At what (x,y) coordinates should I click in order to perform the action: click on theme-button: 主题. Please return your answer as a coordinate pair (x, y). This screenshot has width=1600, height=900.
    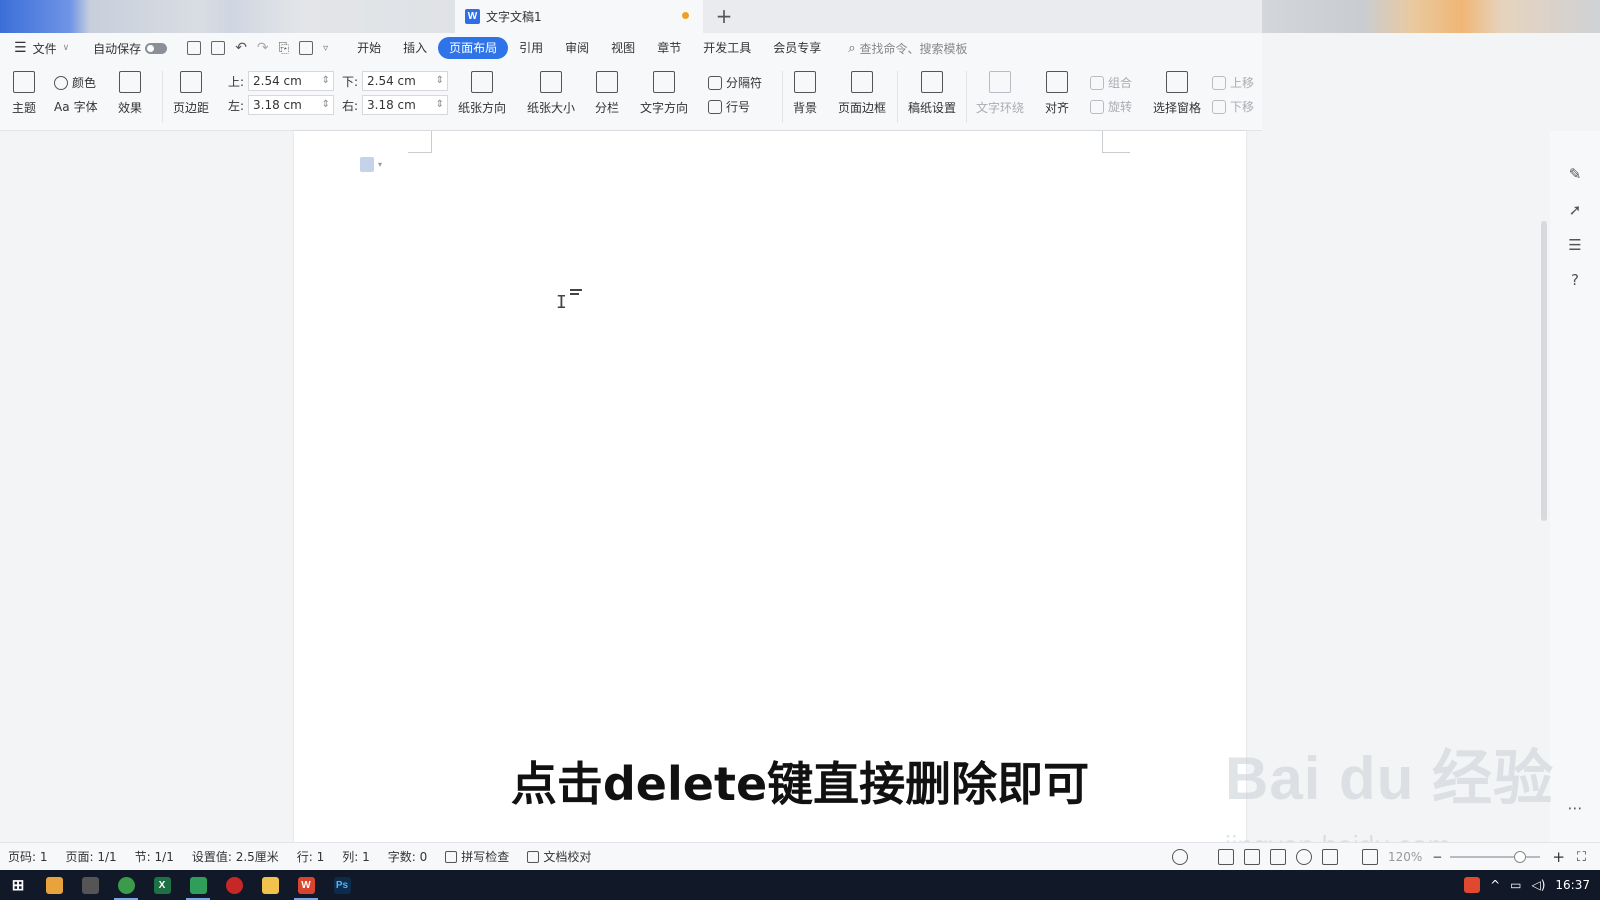
    Looking at the image, I should click on (24, 89).